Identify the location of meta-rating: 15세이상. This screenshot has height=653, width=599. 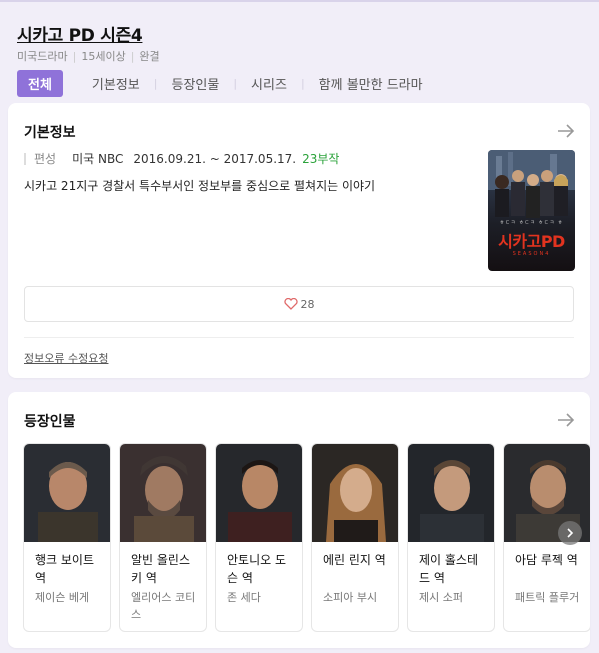
(103, 56).